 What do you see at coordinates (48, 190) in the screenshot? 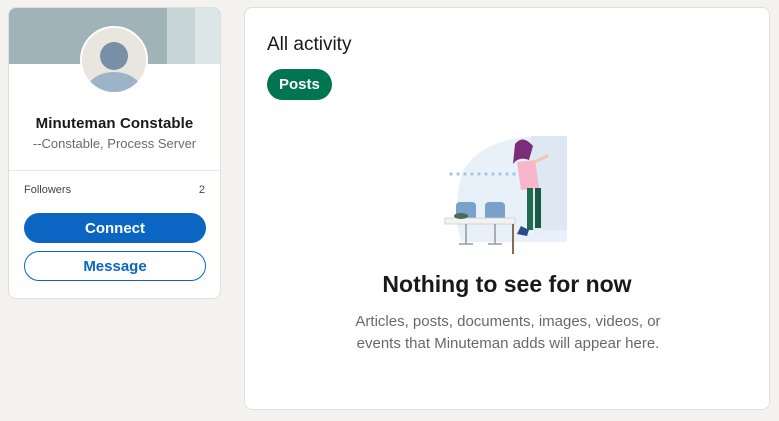
I see `followers-label: Followers` at bounding box center [48, 190].